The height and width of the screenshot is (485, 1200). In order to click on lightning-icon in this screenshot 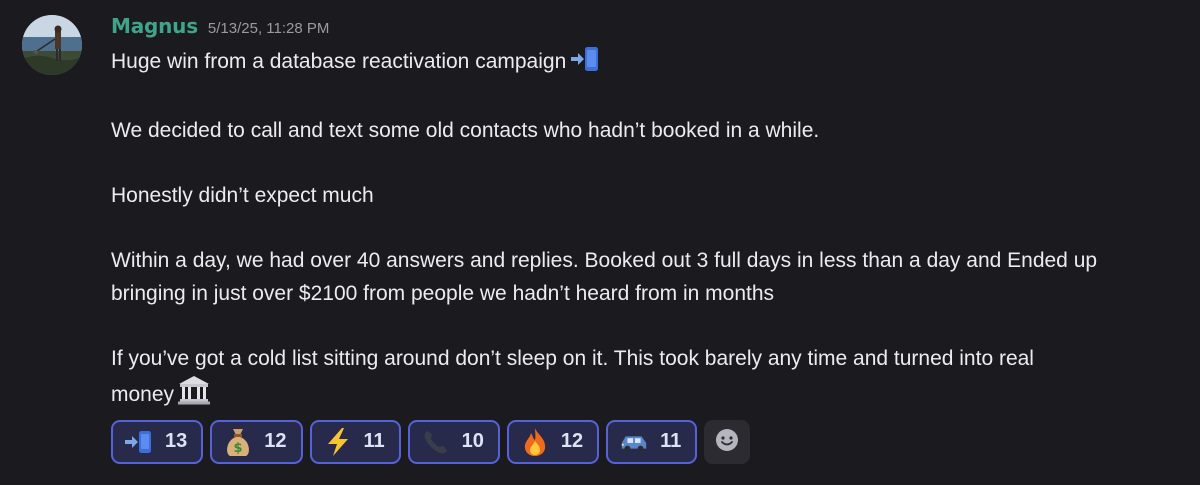, I will do `click(338, 442)`.